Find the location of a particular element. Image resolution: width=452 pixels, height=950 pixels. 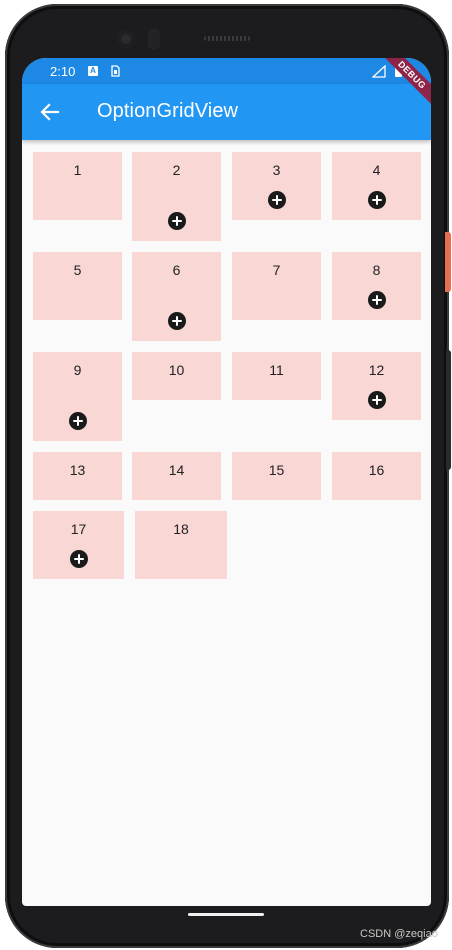

arrow-back-icon is located at coordinates (50, 112).